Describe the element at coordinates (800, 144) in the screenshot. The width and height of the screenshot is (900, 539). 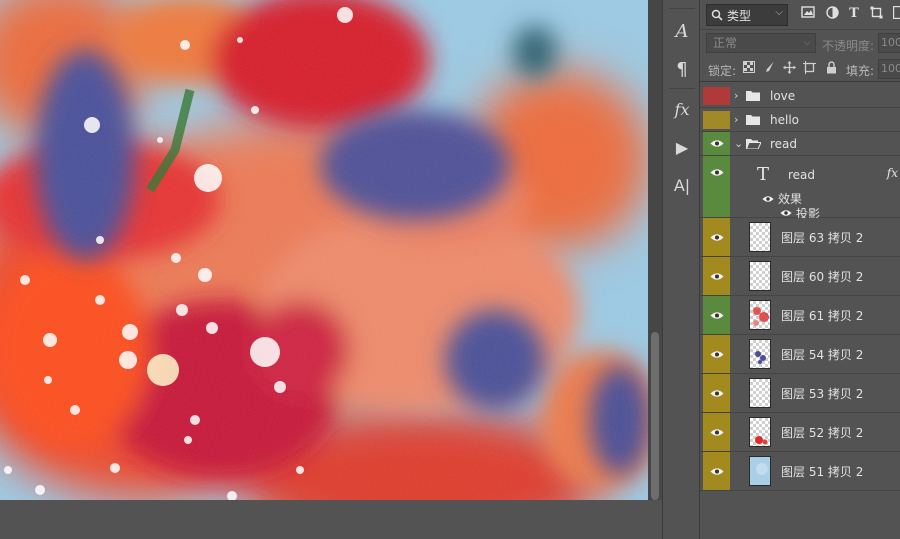
I see `layer-group-read: ⌄ read` at that location.